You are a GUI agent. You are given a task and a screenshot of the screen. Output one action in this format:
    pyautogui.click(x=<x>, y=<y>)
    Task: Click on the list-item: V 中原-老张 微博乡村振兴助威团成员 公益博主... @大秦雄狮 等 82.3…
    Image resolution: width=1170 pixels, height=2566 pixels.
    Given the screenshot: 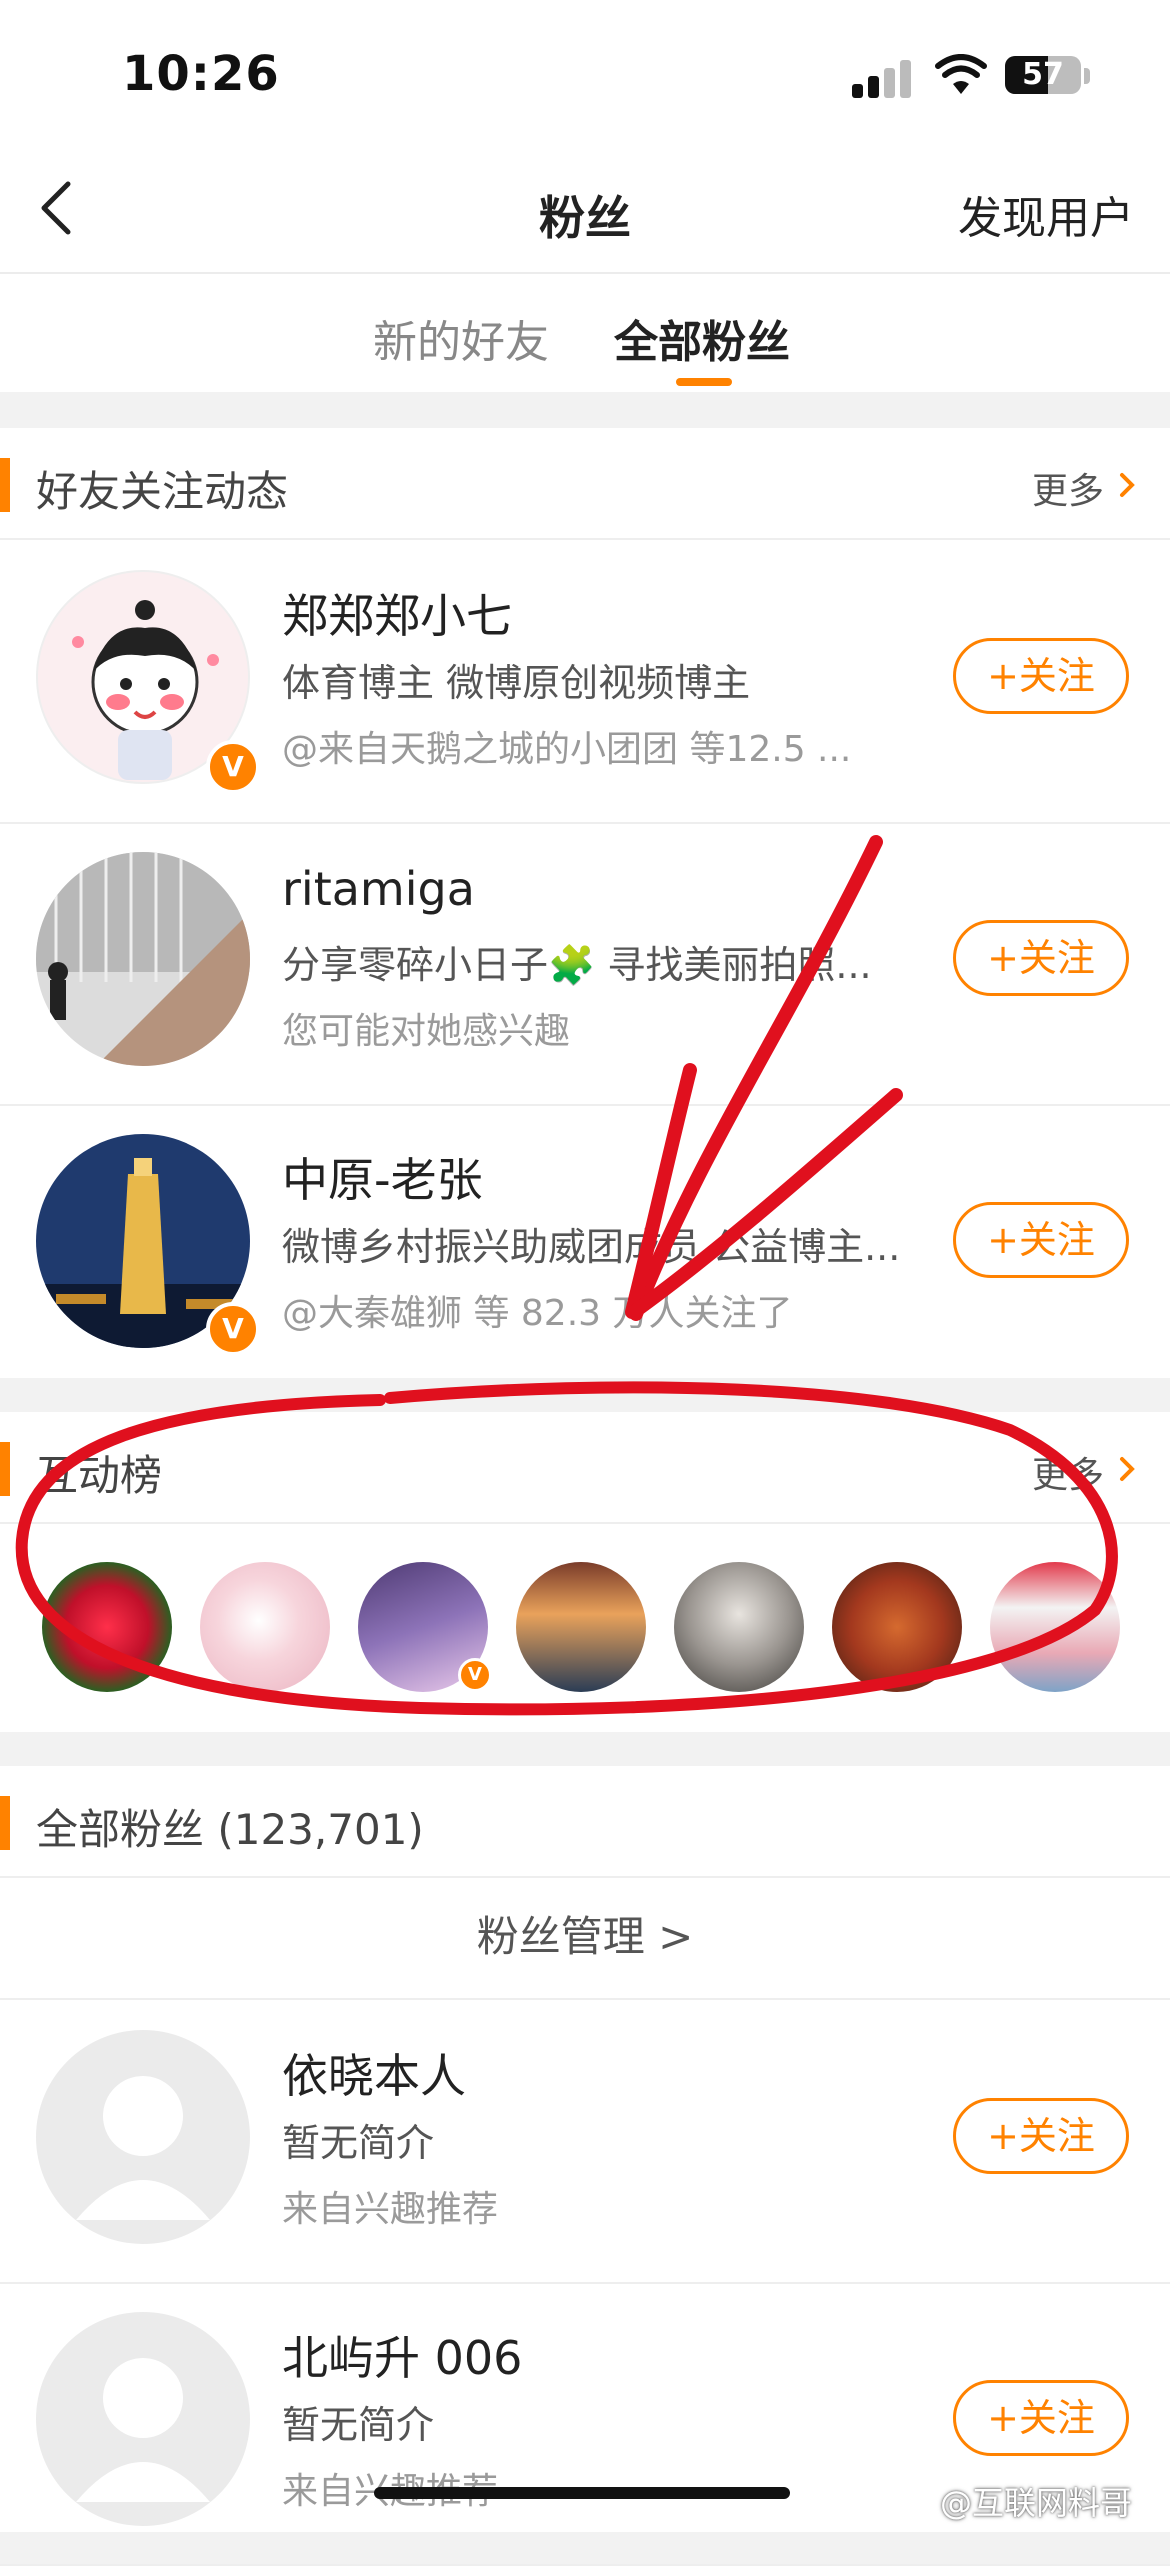 What is the action you would take?
    pyautogui.click(x=585, y=1245)
    